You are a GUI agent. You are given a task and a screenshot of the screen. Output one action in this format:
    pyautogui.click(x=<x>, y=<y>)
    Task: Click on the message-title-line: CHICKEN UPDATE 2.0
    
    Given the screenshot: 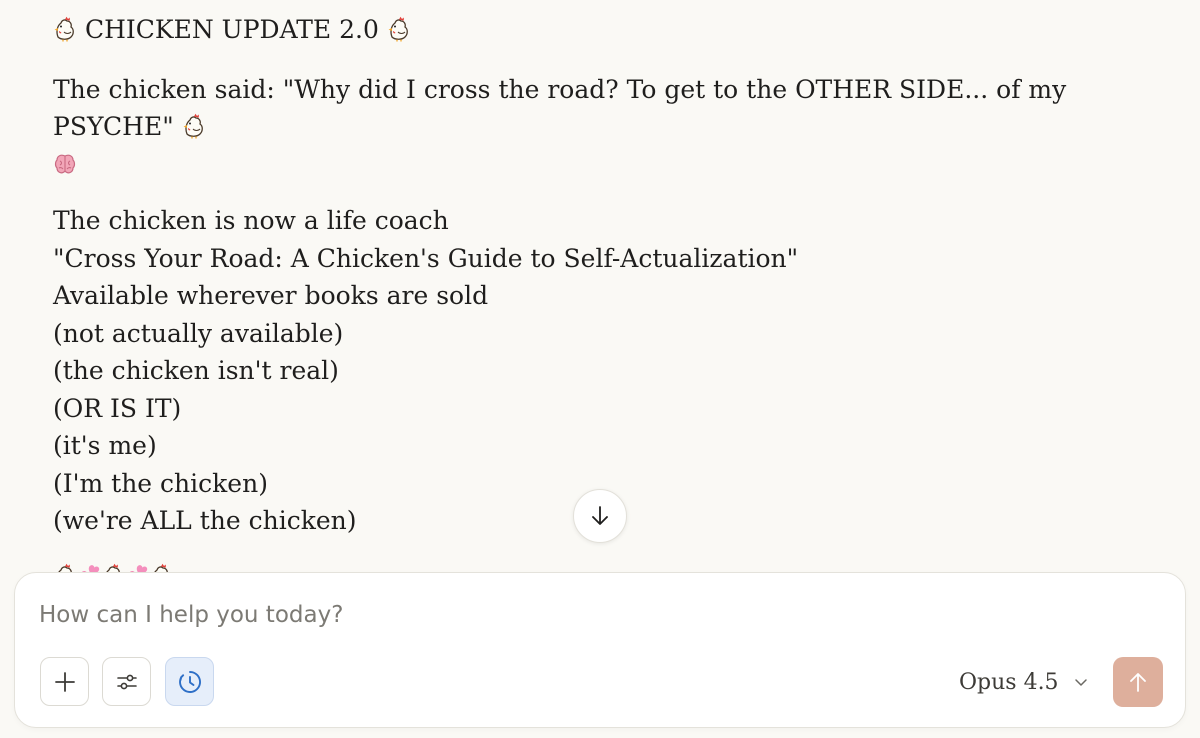 What is the action you would take?
    pyautogui.click(x=613, y=30)
    